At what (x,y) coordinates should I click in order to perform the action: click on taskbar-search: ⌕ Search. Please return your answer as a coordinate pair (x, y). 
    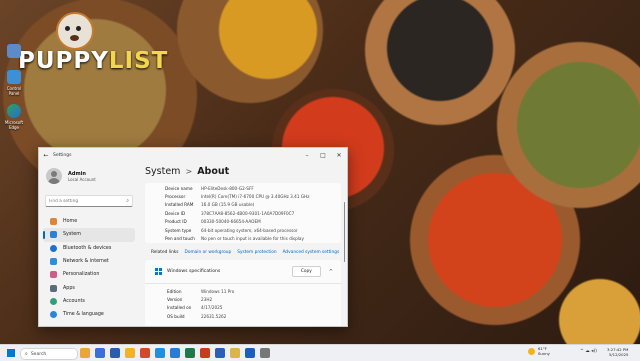
    Looking at the image, I should click on (49, 354).